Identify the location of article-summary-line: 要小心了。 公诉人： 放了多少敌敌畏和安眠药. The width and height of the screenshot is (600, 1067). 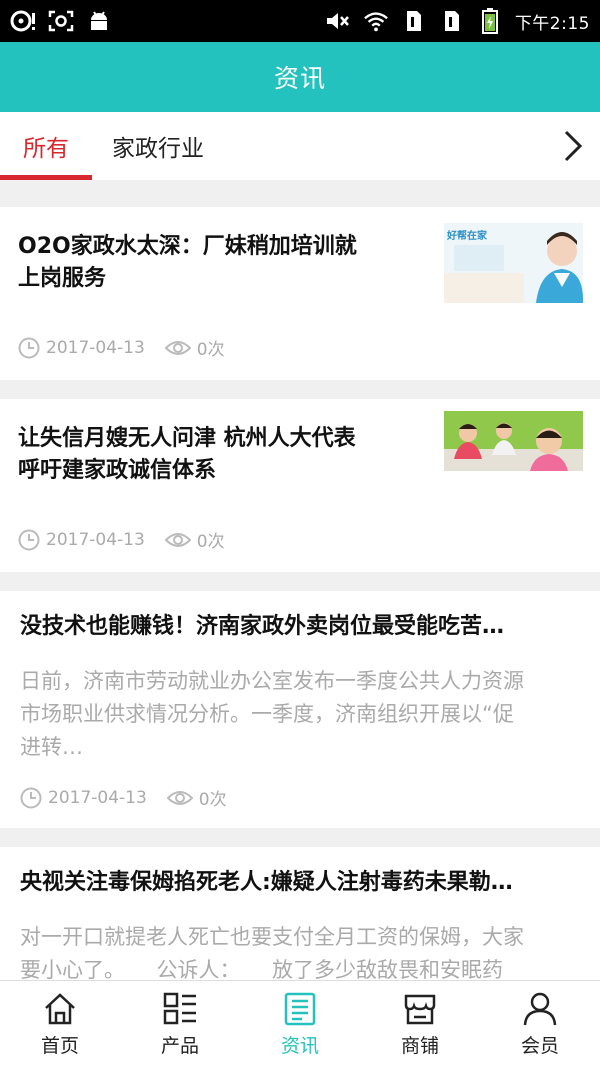
(261, 969).